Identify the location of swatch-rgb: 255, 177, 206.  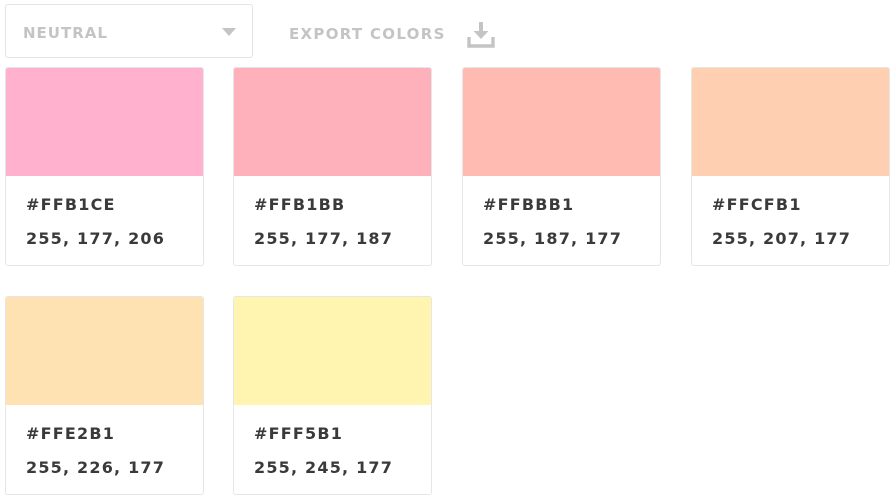
(96, 238).